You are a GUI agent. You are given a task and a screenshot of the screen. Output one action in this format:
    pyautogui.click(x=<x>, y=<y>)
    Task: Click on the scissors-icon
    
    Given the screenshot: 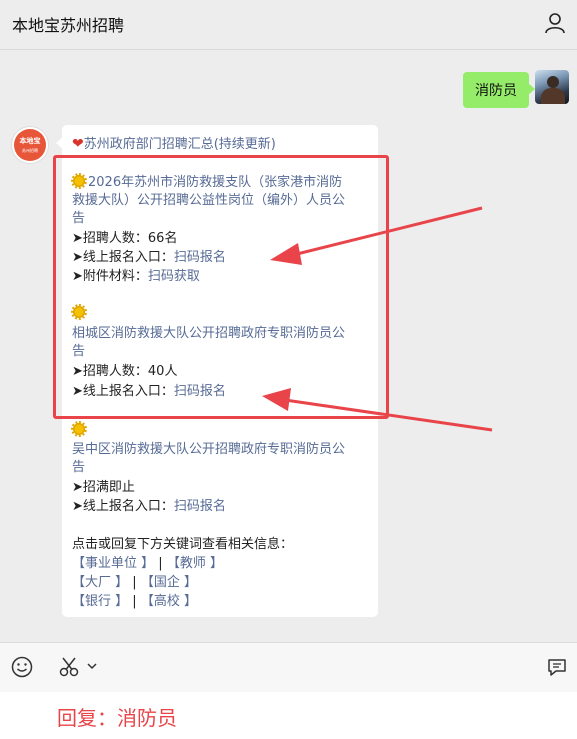 What is the action you would take?
    pyautogui.click(x=69, y=667)
    